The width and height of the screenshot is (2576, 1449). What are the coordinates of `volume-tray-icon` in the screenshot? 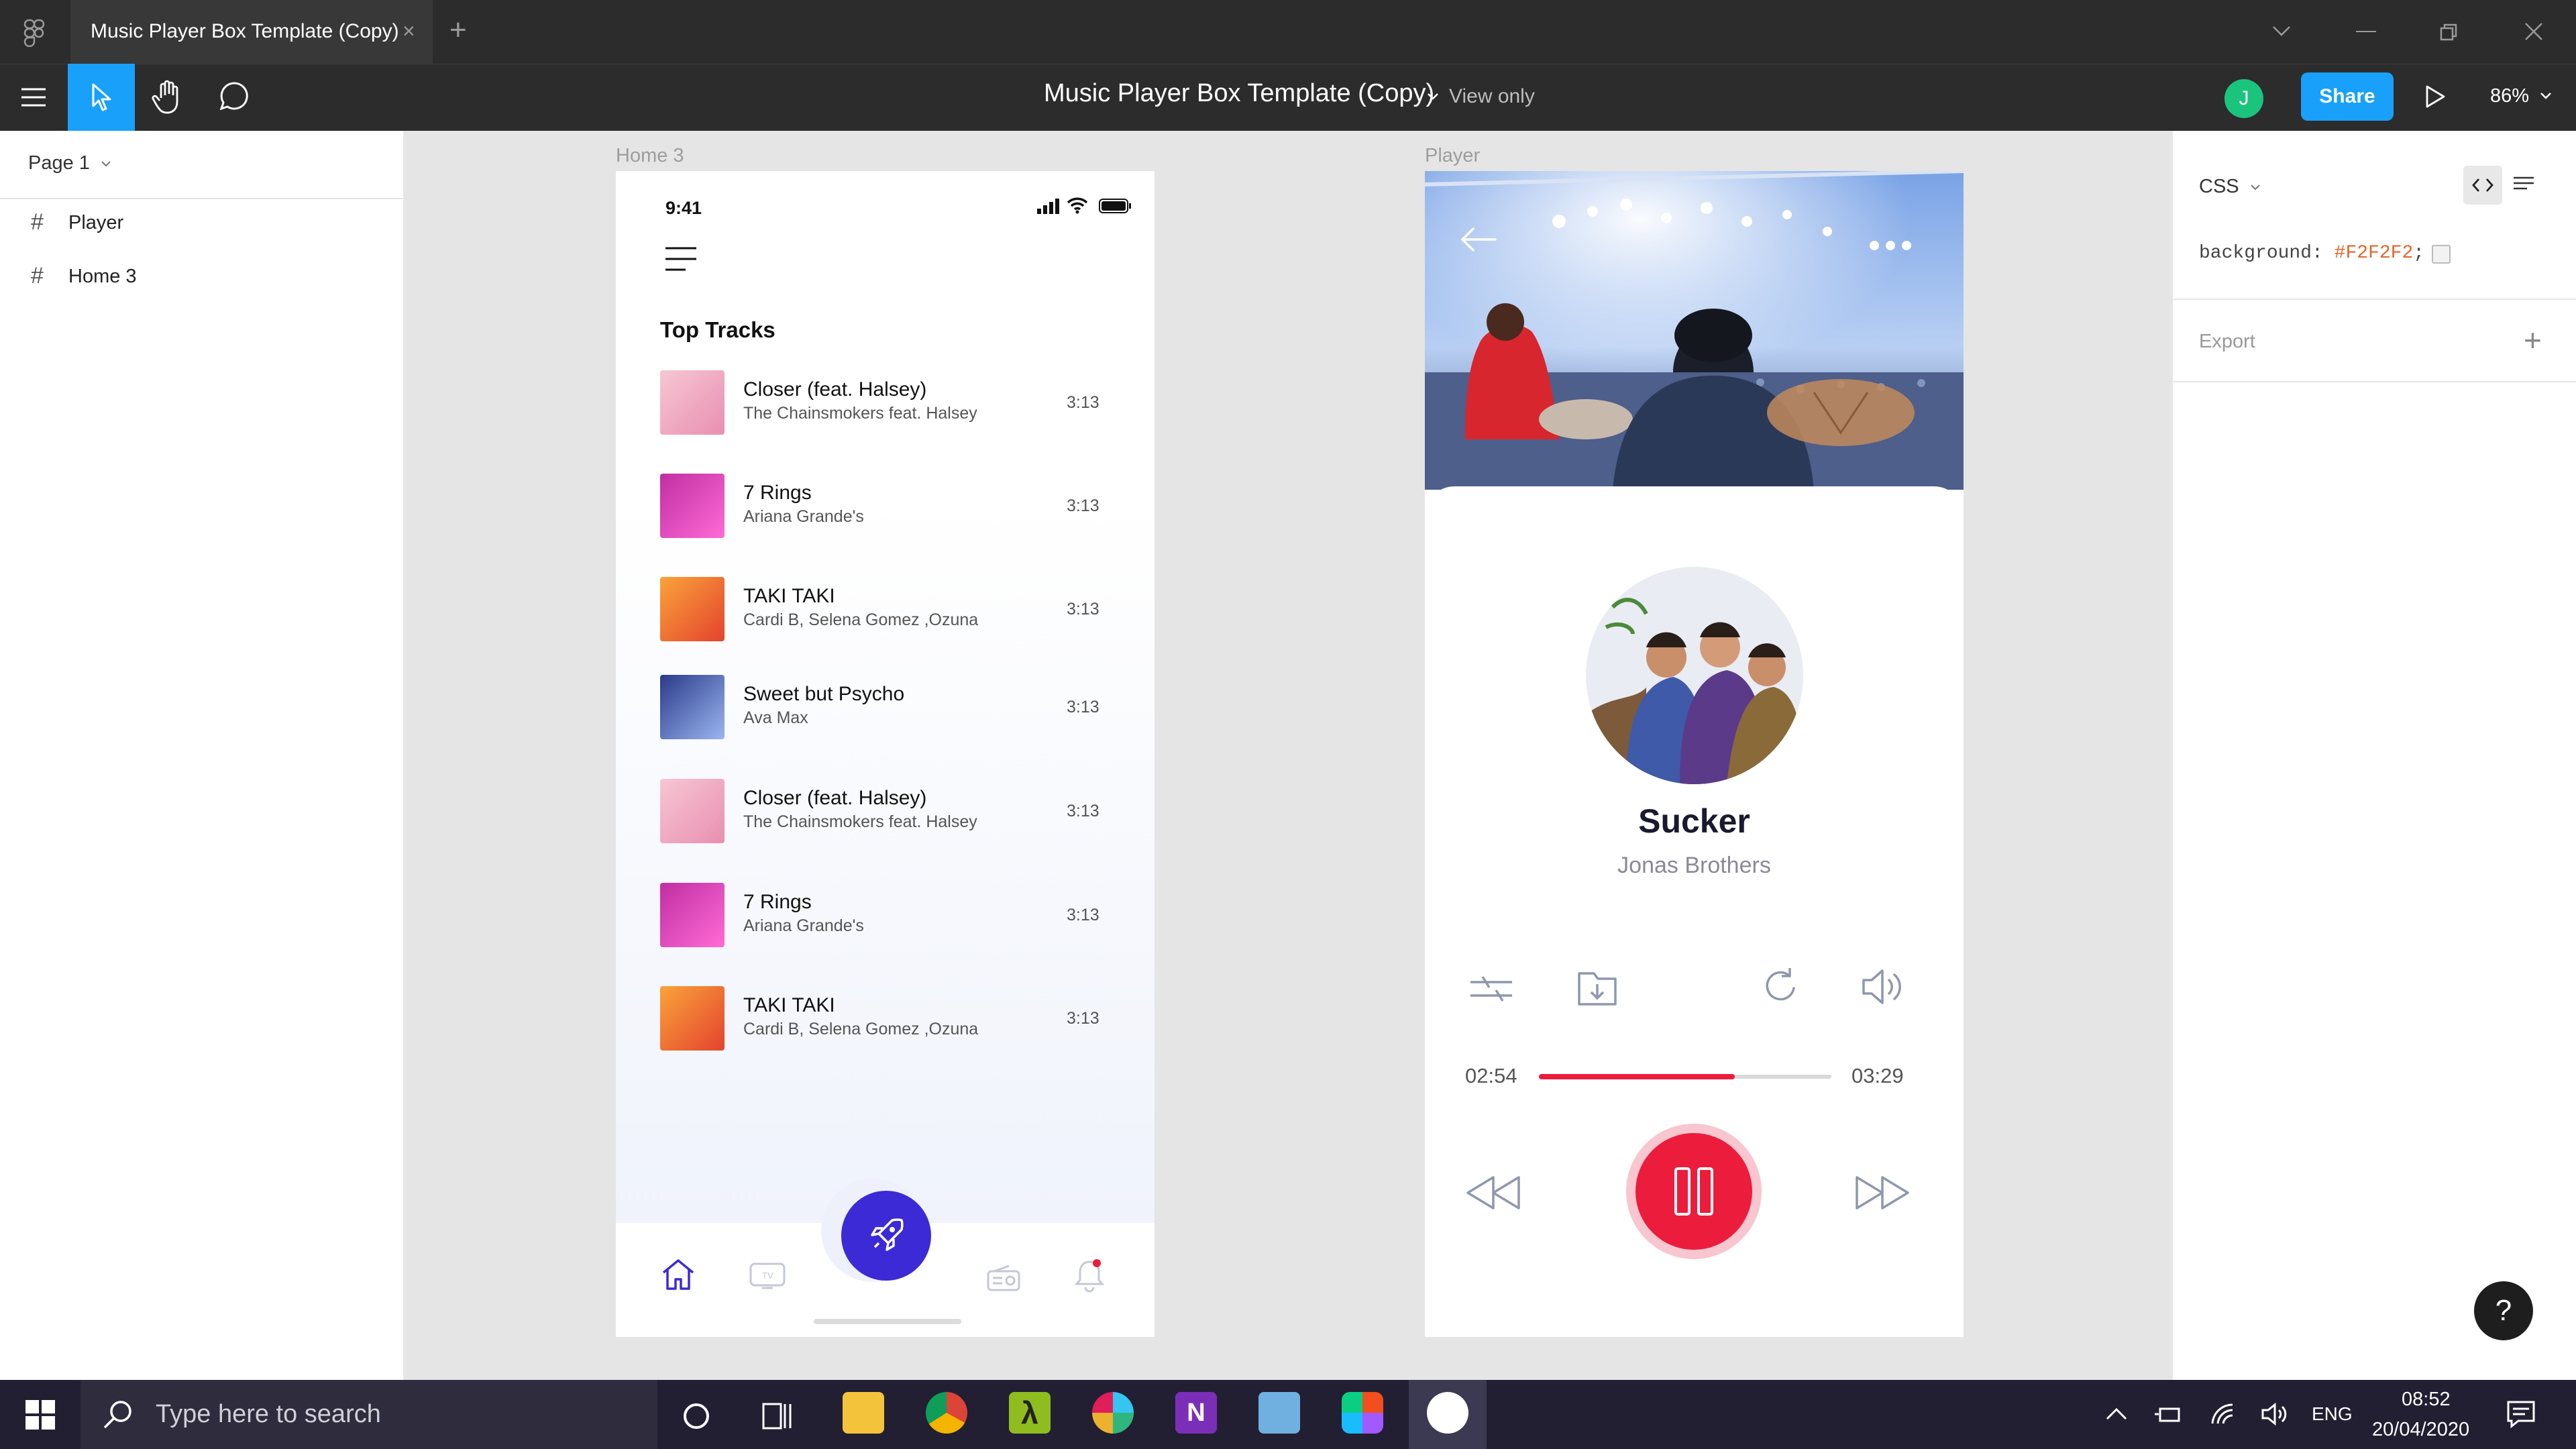 It's located at (2275, 1414).